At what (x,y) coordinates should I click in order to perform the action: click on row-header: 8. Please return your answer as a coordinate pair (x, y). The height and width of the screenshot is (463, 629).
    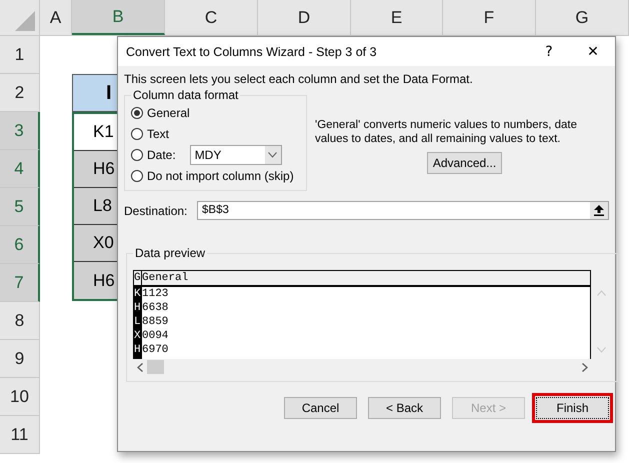
    Looking at the image, I should click on (20, 321).